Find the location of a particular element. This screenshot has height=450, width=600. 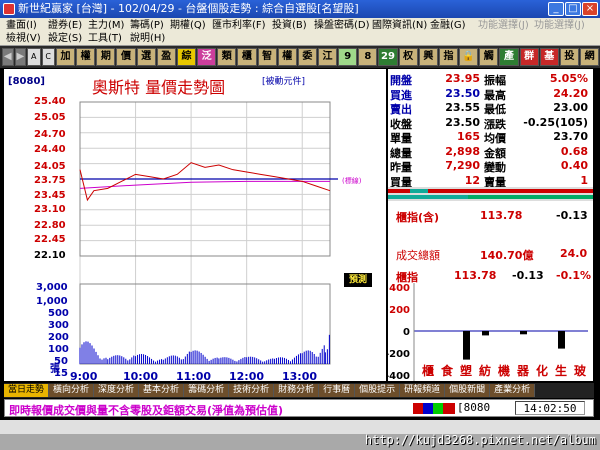

analysis-tab-10: 個股新聞 is located at coordinates (468, 390).